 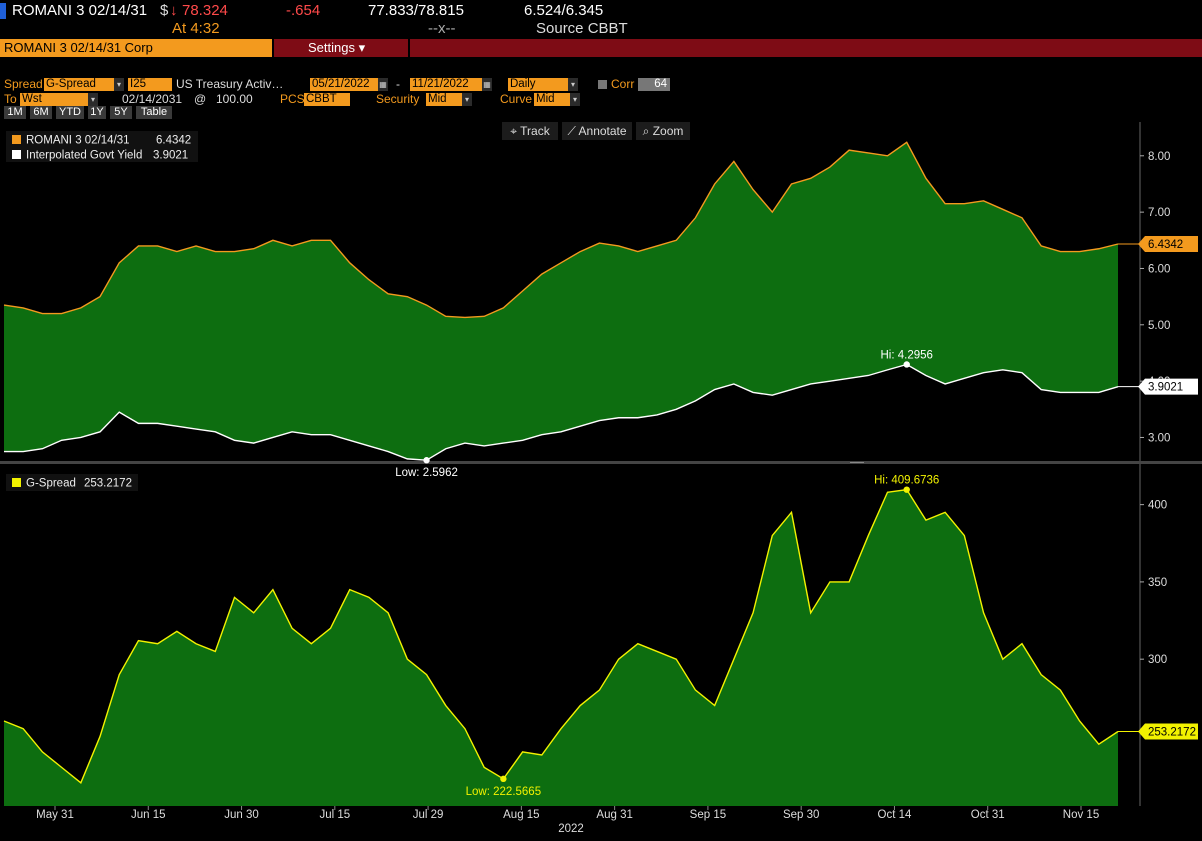 I want to click on top-low-label-1: Low: 2.5962, so click(x=426, y=473).